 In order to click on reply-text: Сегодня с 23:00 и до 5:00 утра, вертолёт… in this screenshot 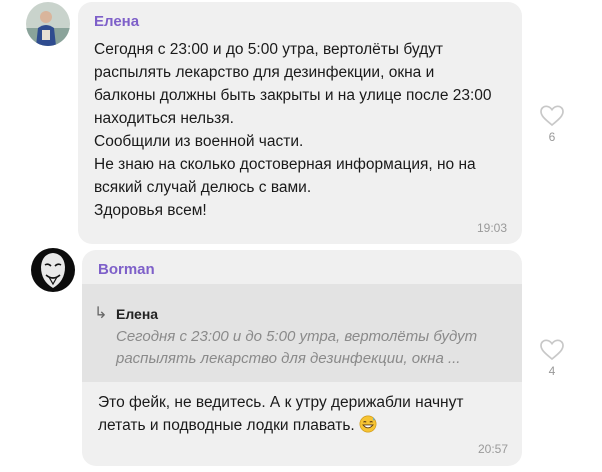, I will do `click(297, 347)`.